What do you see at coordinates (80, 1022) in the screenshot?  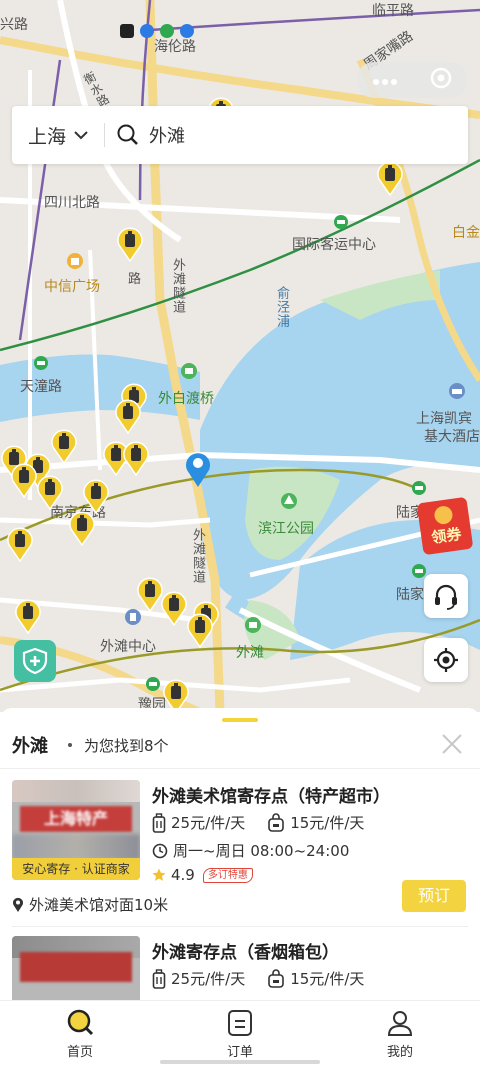 I see `home-search-icon` at bounding box center [80, 1022].